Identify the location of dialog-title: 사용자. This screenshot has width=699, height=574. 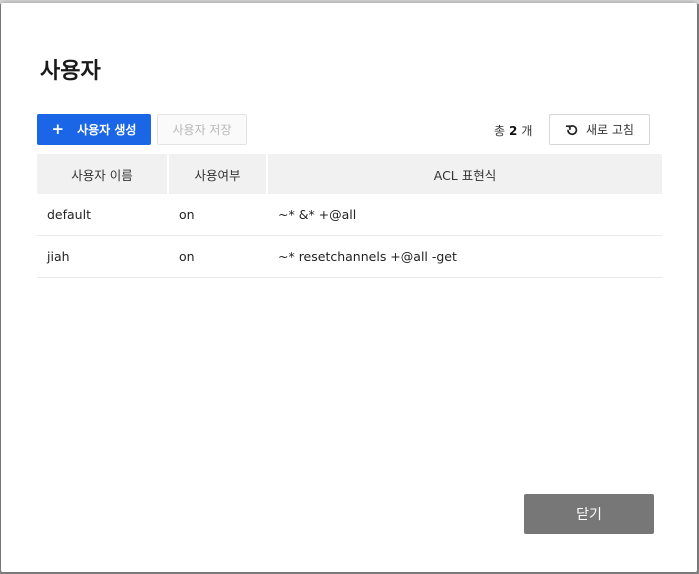
(70, 71).